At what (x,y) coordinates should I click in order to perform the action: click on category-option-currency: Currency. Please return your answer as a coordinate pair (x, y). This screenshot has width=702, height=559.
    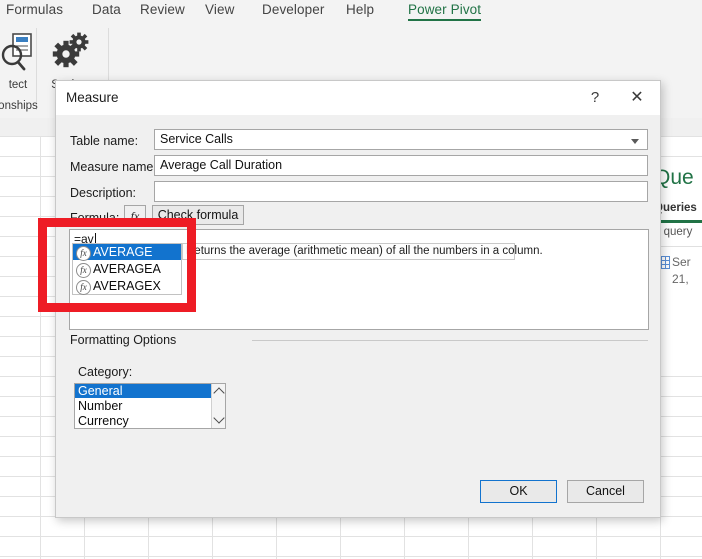
    Looking at the image, I should click on (143, 421).